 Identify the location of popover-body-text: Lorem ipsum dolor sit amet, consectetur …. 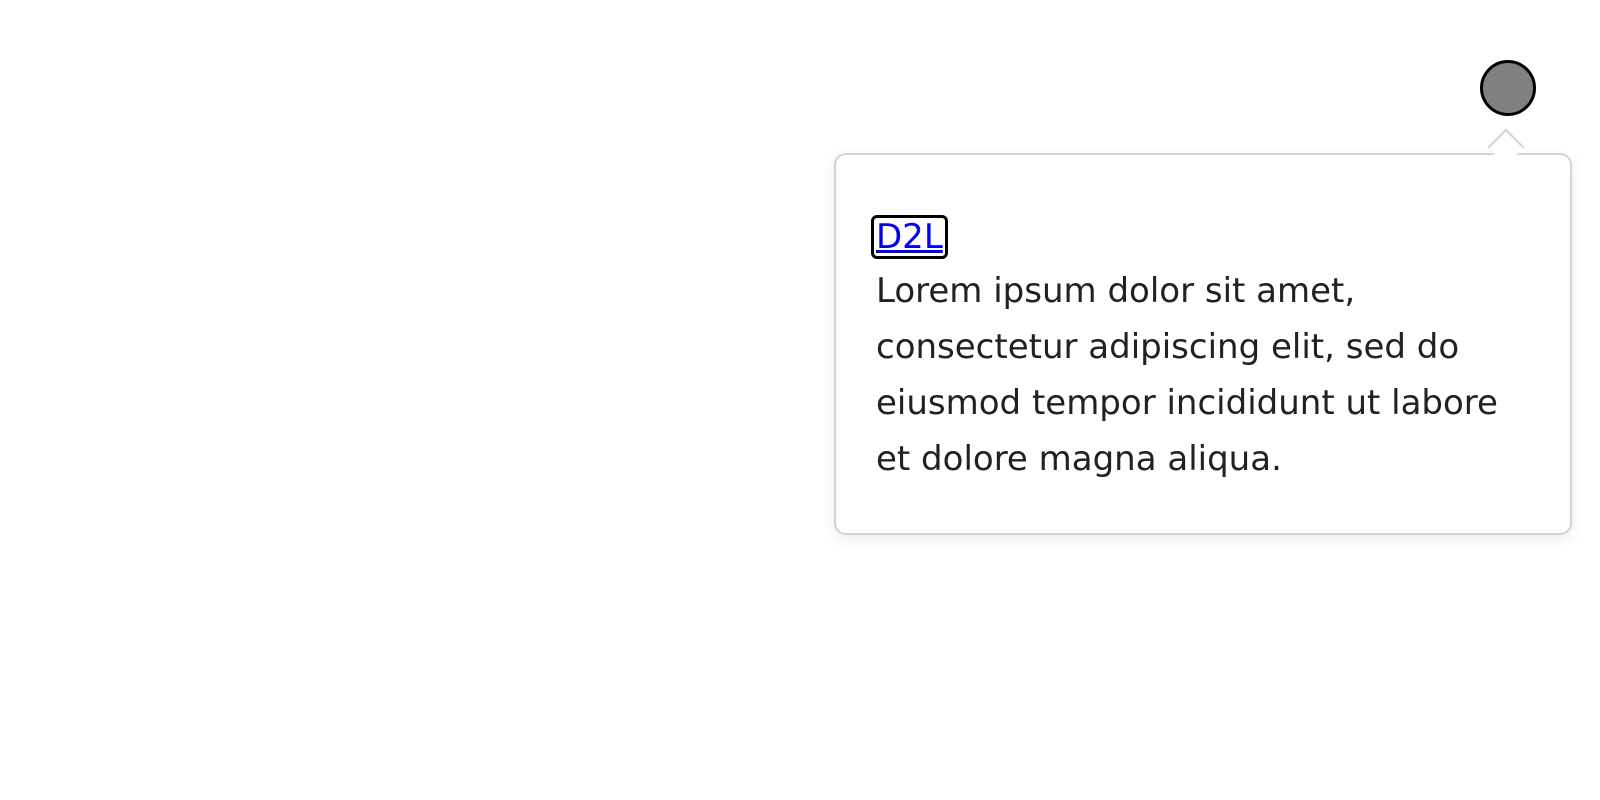
(1187, 375).